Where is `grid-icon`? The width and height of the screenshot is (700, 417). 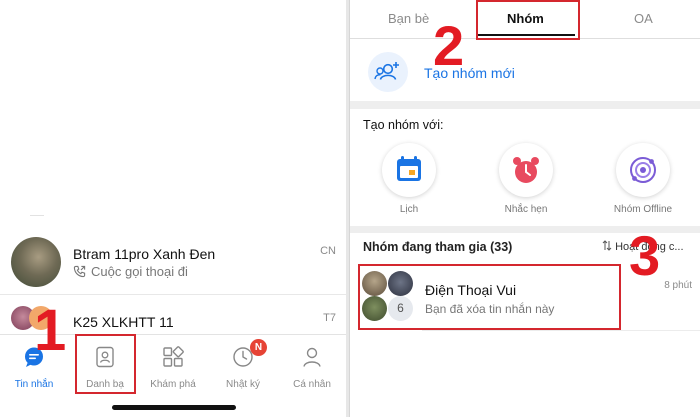
grid-icon is located at coordinates (173, 359).